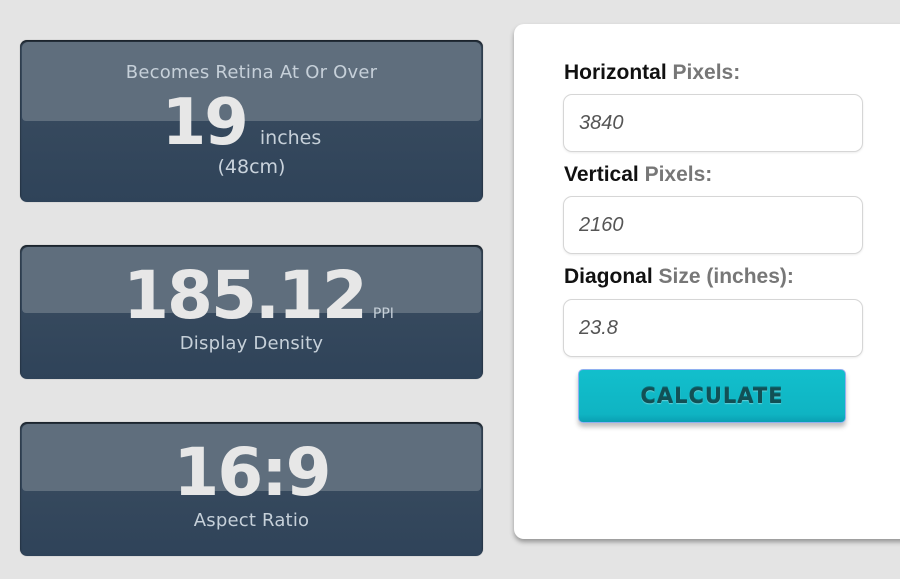 This screenshot has height=579, width=900. What do you see at coordinates (245, 295) in the screenshot?
I see `density-value: 185.12` at bounding box center [245, 295].